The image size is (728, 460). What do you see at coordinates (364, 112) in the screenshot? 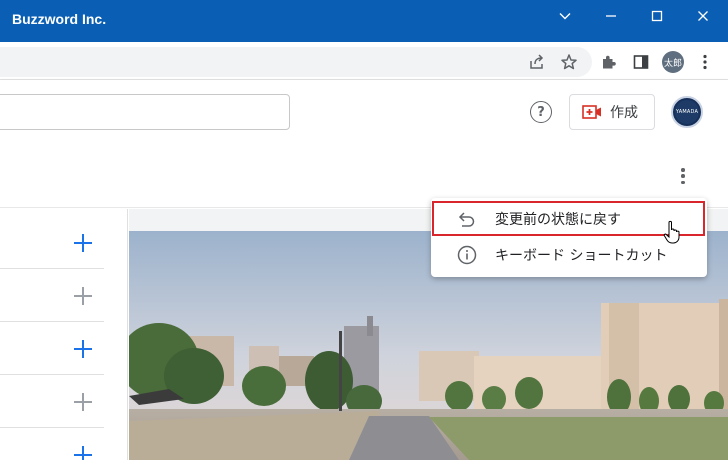
I see `app-header: ? 作成 YAMADA` at bounding box center [364, 112].